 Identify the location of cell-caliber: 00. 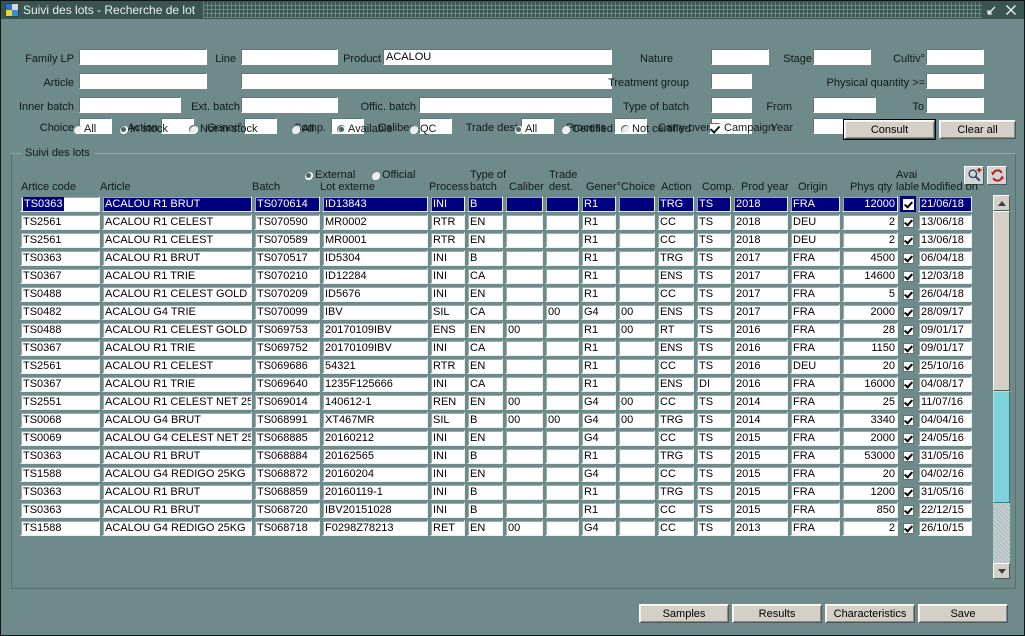
(524, 528).